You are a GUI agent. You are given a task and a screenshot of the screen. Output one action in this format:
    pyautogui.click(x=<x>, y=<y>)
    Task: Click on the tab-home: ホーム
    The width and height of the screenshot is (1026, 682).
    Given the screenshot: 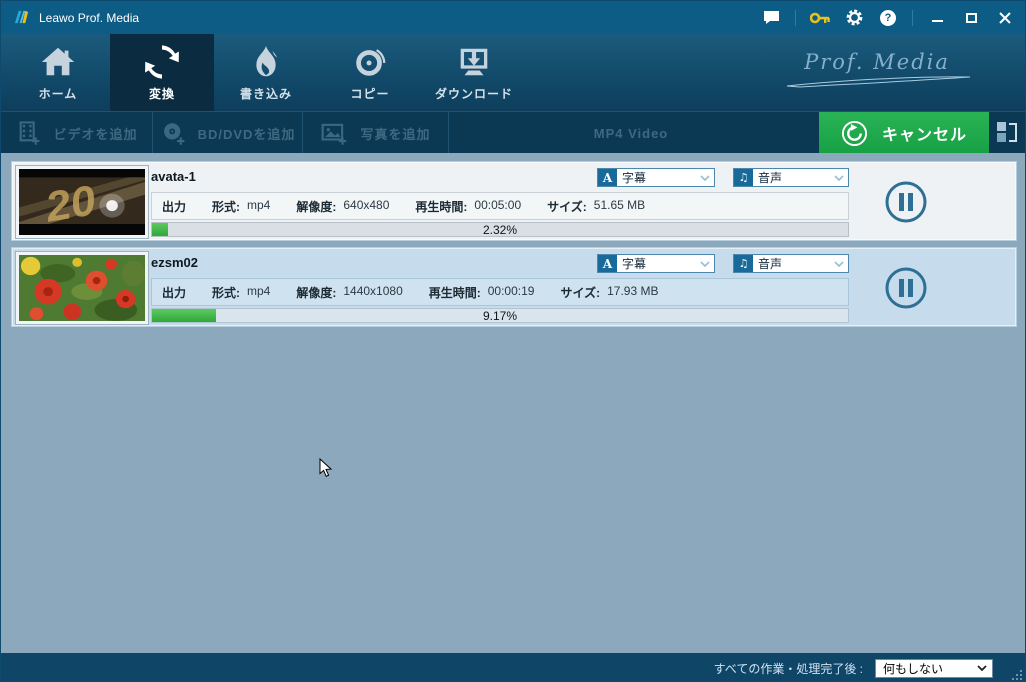 What is the action you would take?
    pyautogui.click(x=58, y=72)
    